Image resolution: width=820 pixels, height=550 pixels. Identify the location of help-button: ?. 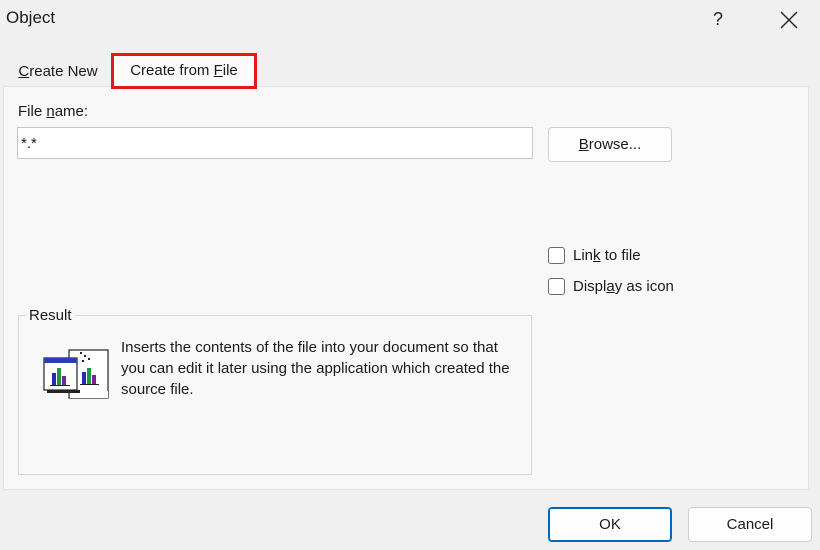
(718, 19).